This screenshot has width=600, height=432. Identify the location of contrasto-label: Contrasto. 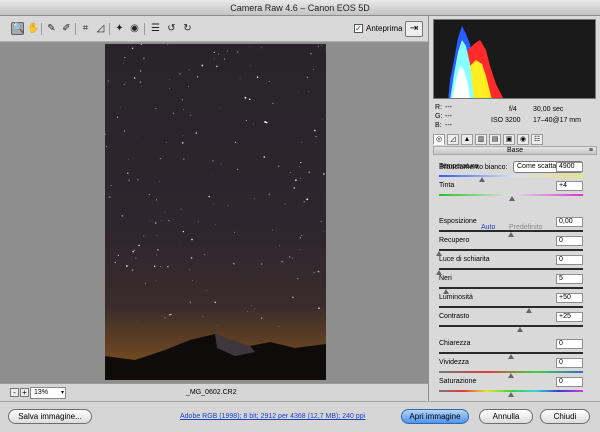
(454, 316).